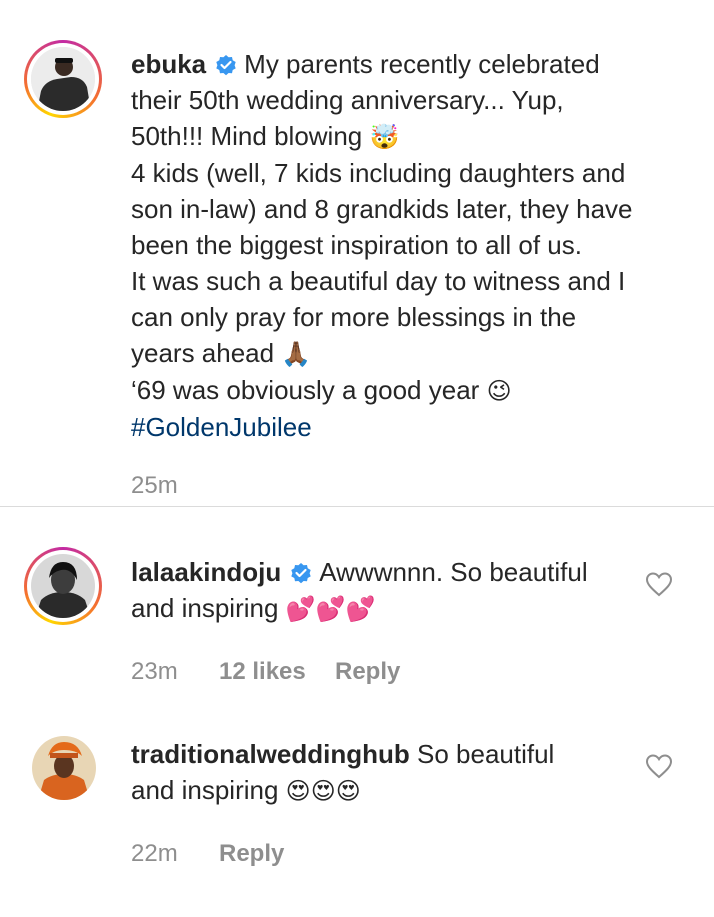 The image size is (714, 917). I want to click on exploding-head-emoji-icon: 🤯, so click(384, 137).